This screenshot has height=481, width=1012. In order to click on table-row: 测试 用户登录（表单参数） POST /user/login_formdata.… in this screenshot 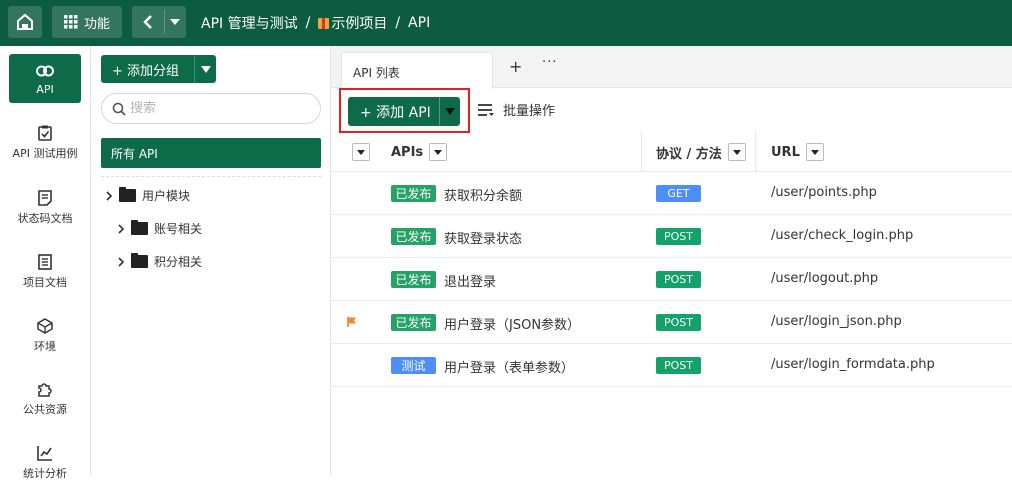, I will do `click(671, 365)`.